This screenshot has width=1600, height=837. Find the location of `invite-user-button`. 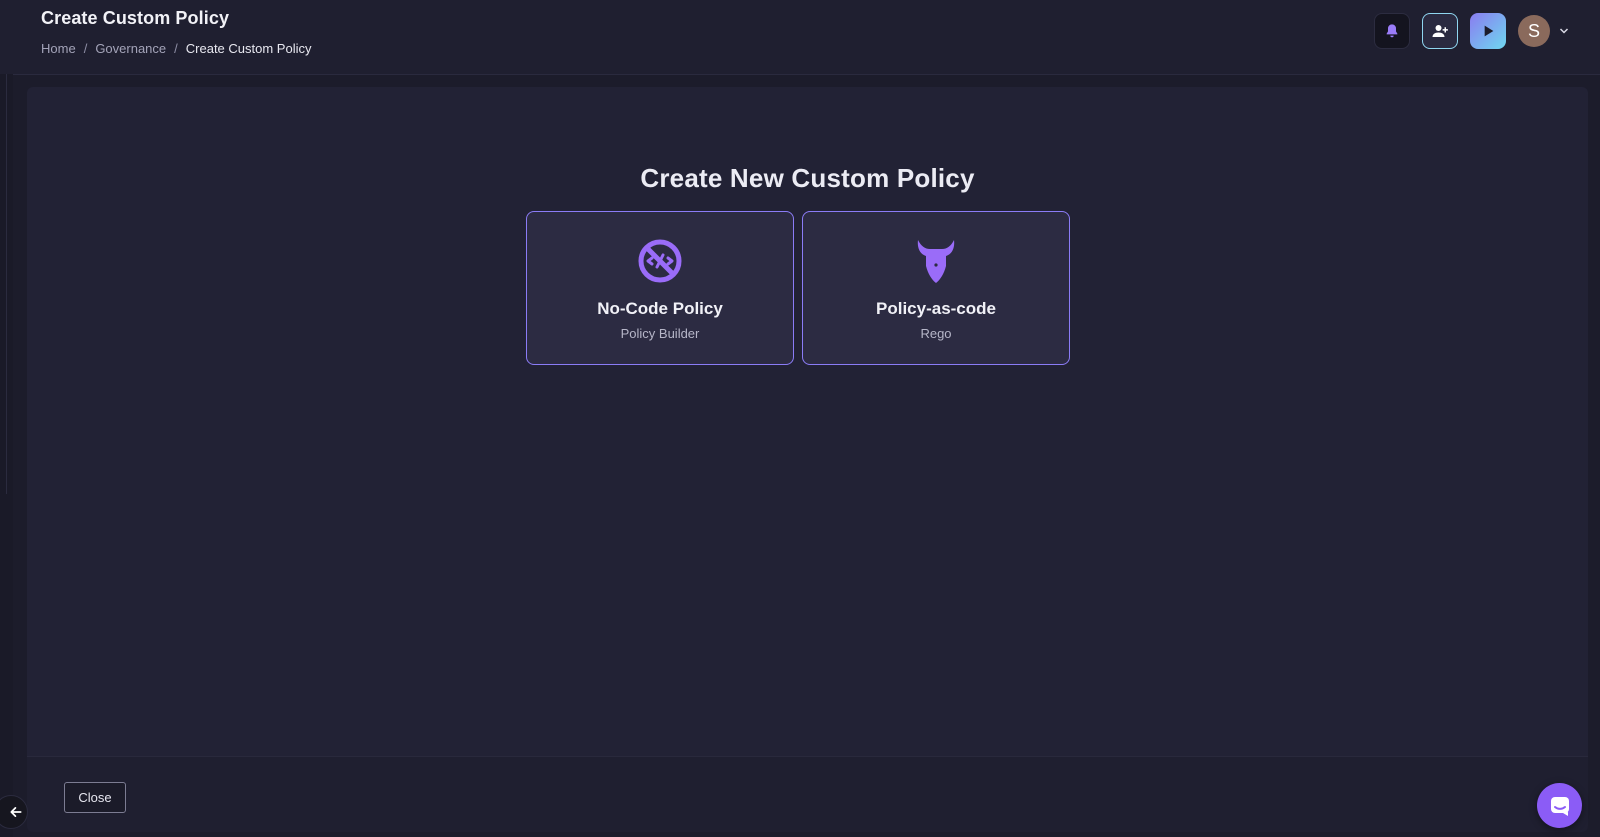

invite-user-button is located at coordinates (1440, 31).